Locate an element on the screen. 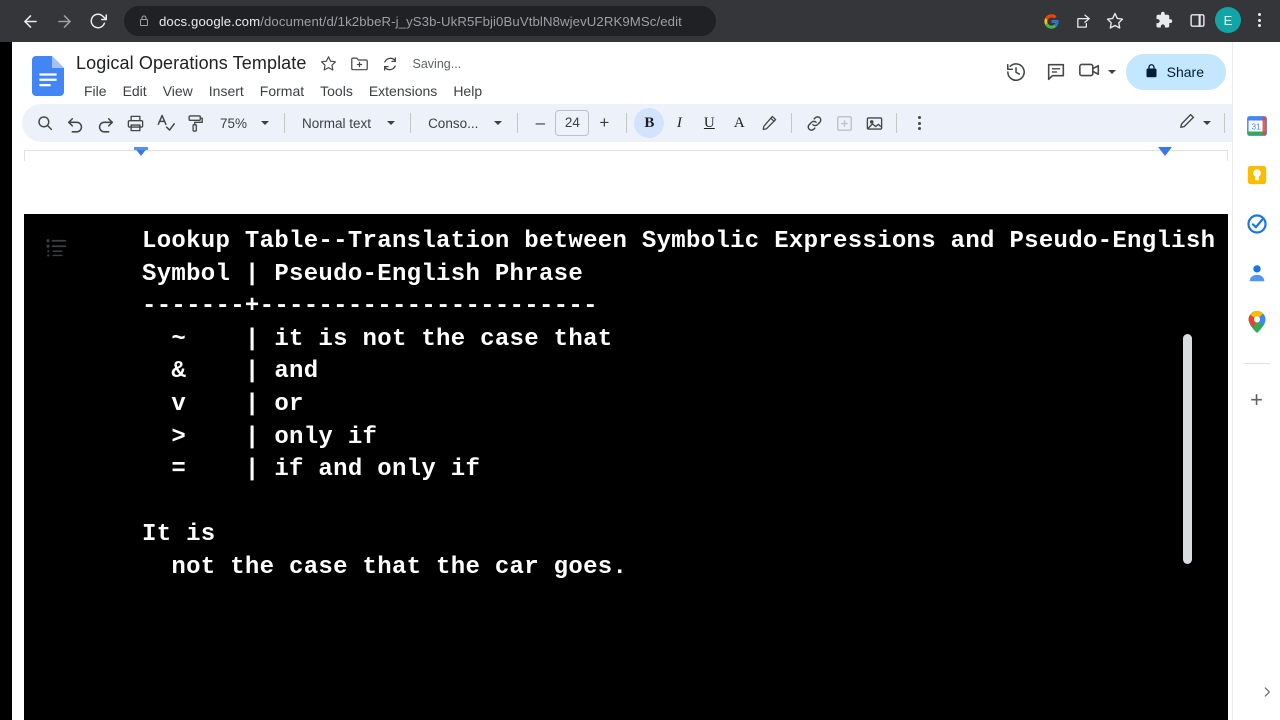  move-to-folder-icon is located at coordinates (359, 63).